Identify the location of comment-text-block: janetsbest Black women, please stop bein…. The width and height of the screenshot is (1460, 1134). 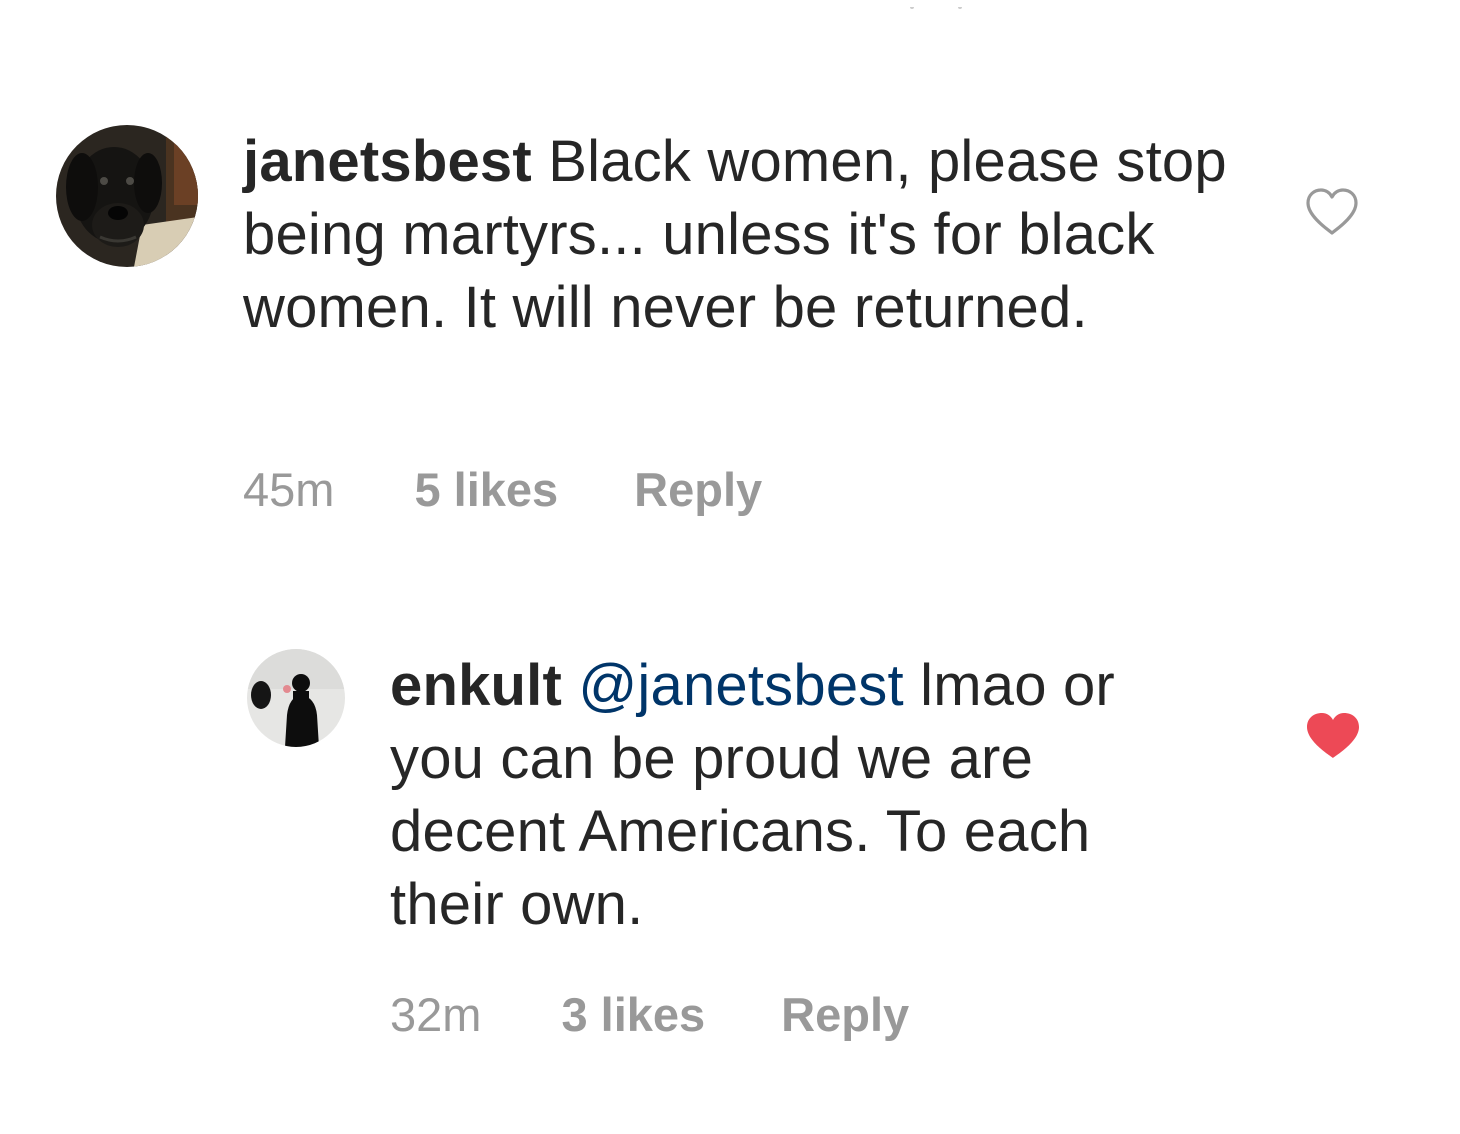
(738, 234).